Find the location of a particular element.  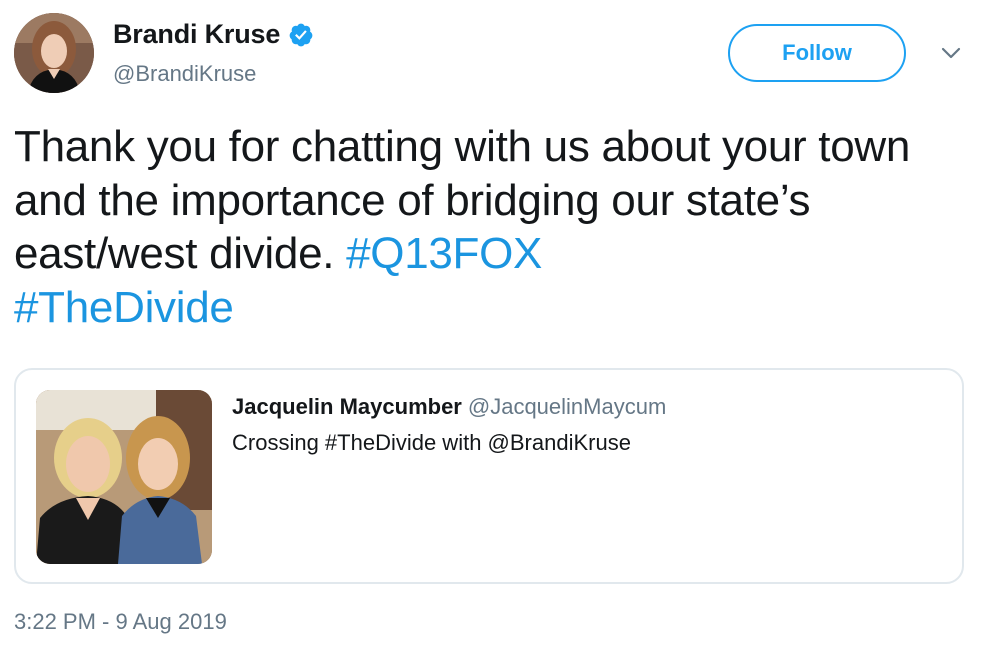

verified-badge-icon is located at coordinates (301, 35).